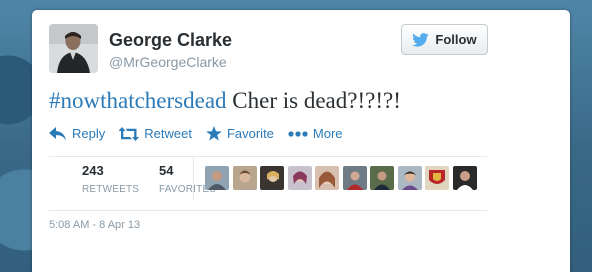 This screenshot has width=592, height=272. I want to click on reply-label: Reply, so click(89, 133).